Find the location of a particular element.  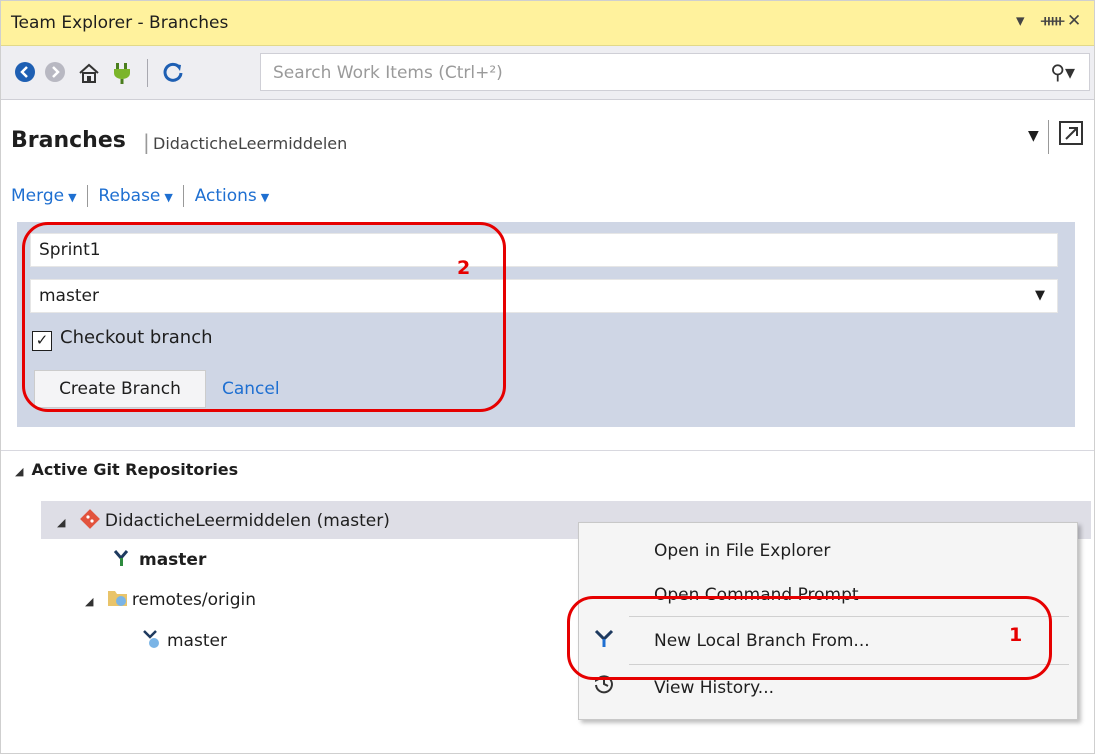

remote-branch-master: master is located at coordinates (184, 639).